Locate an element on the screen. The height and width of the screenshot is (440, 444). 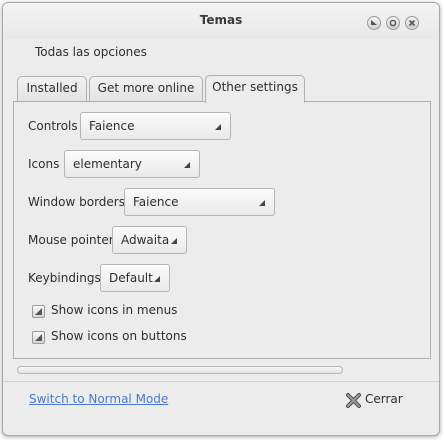
titlebar: Temas is located at coordinates (221, 21).